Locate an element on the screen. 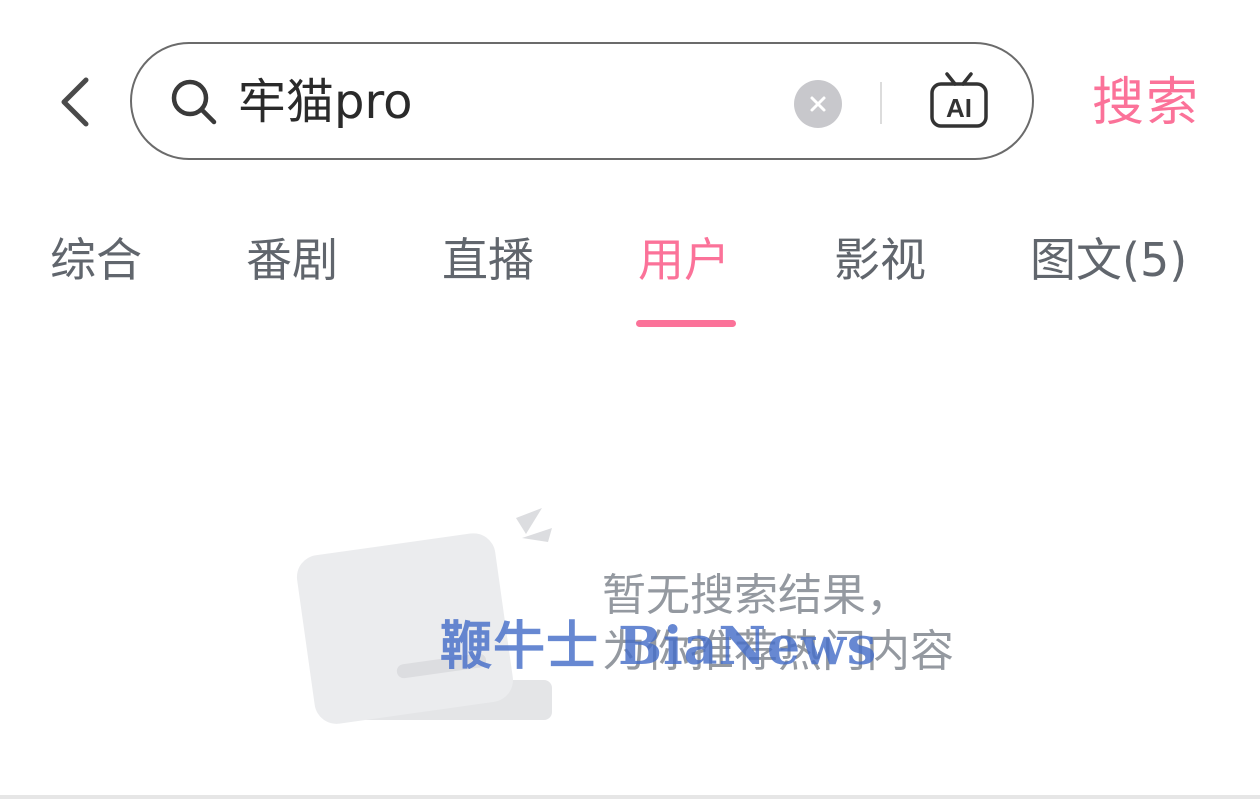 This screenshot has width=1260, height=799. tab-users: 用户 is located at coordinates (684, 260).